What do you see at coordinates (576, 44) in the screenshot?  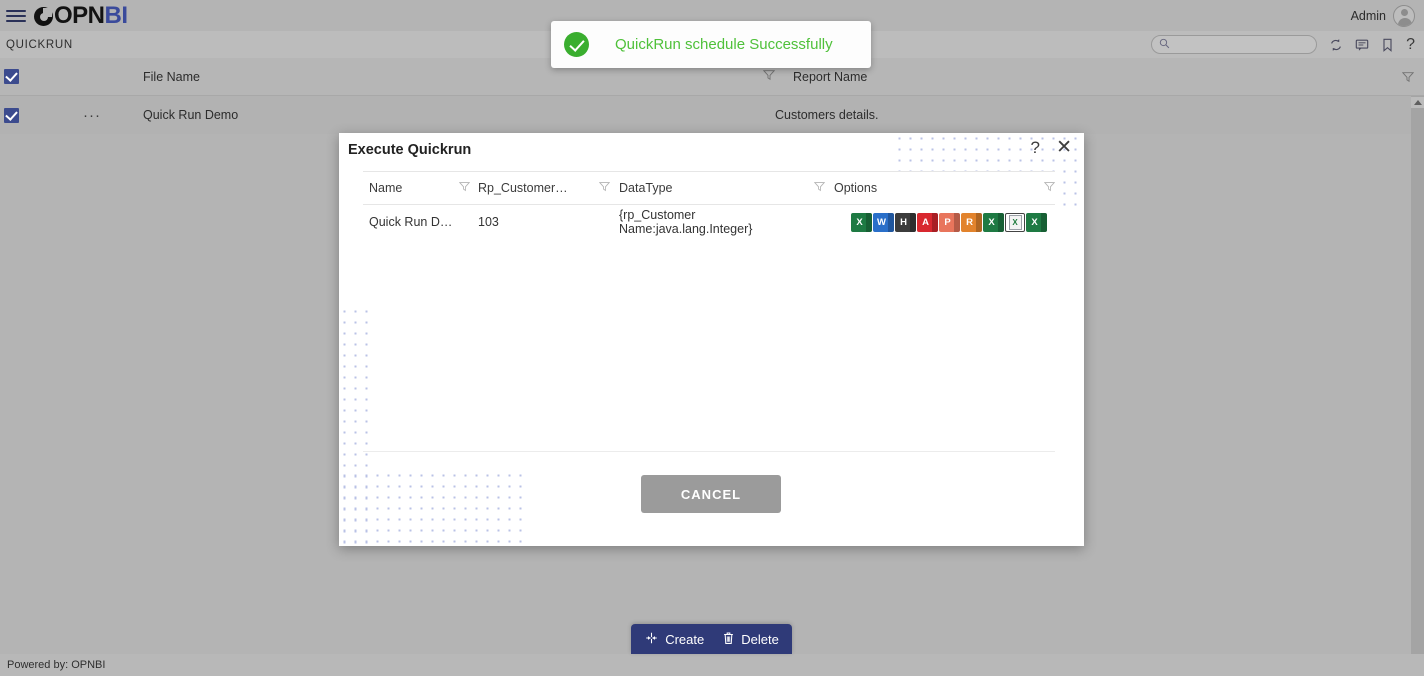 I see `success-check-icon` at bounding box center [576, 44].